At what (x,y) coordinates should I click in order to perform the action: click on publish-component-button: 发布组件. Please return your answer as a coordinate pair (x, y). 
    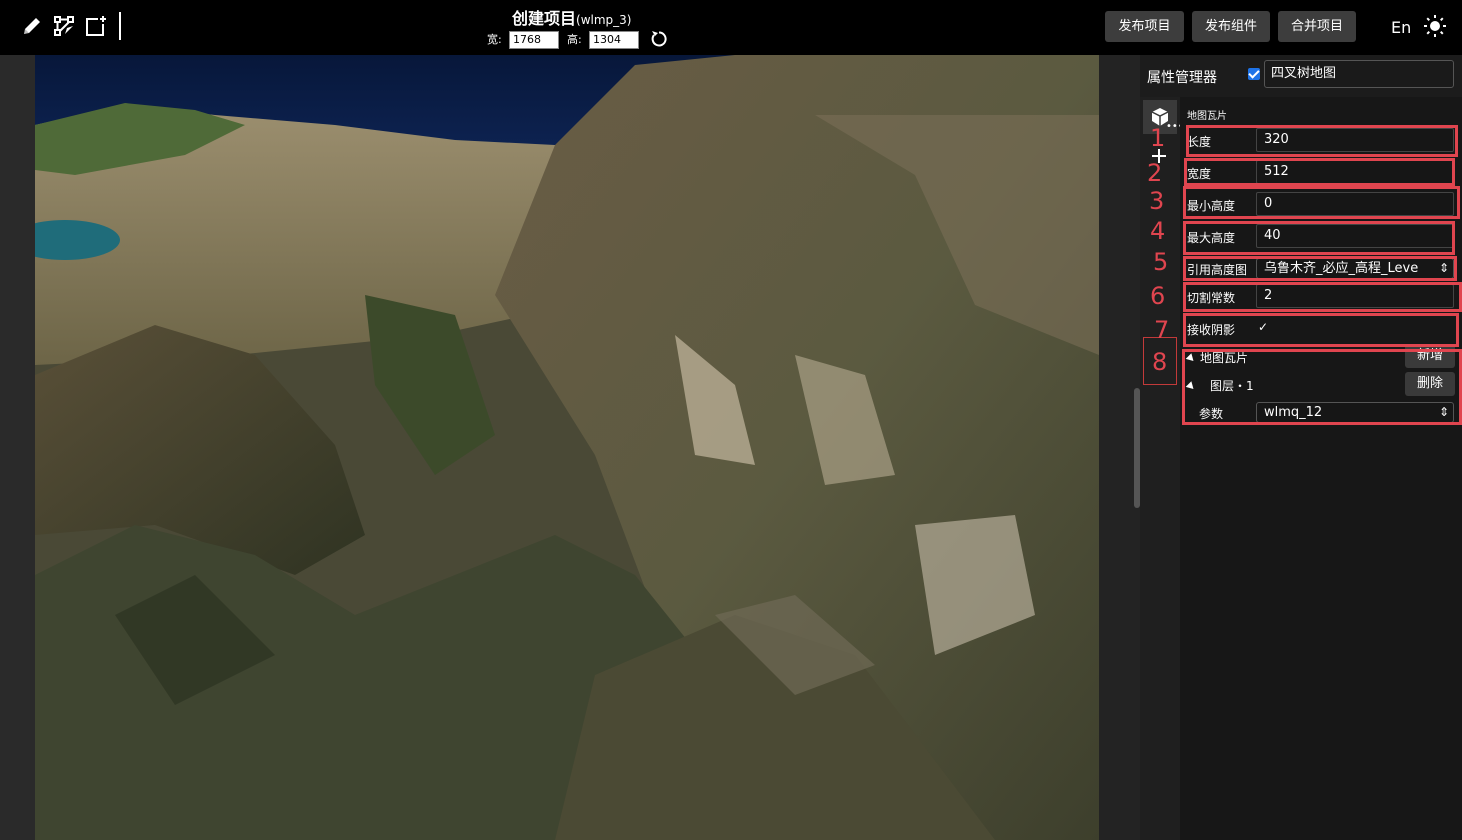
    Looking at the image, I should click on (1231, 26).